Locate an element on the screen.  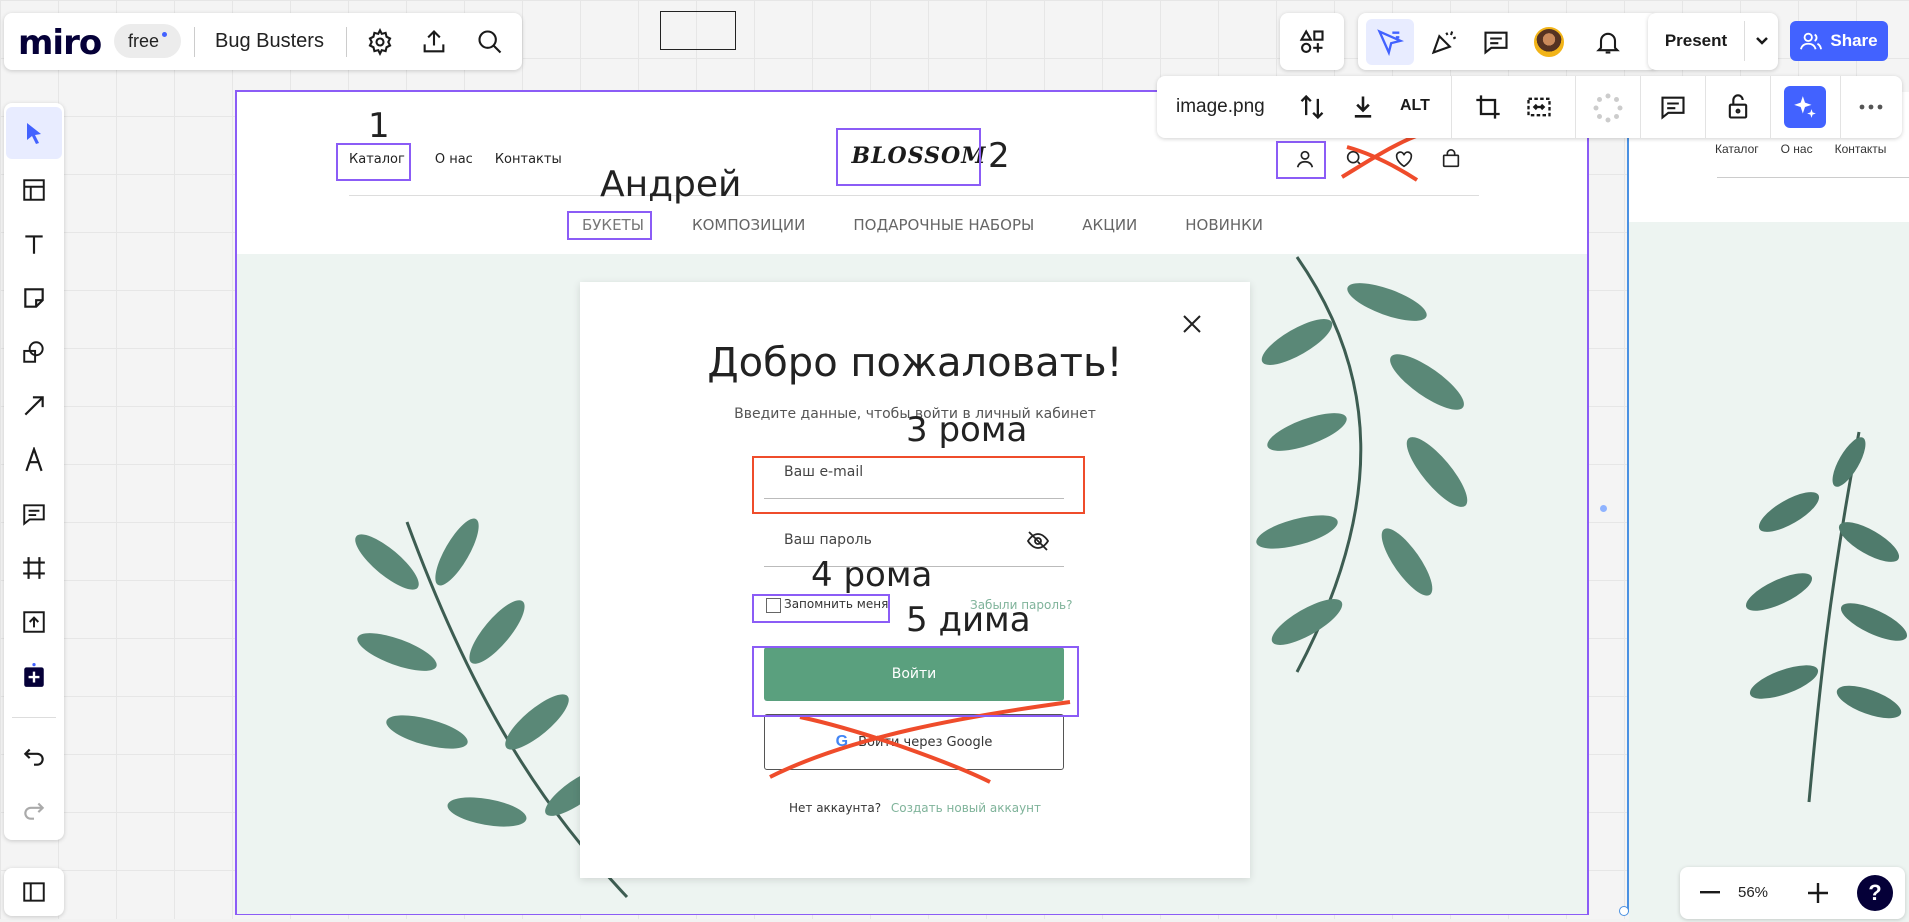
annotation-box-login is located at coordinates (915, 681).